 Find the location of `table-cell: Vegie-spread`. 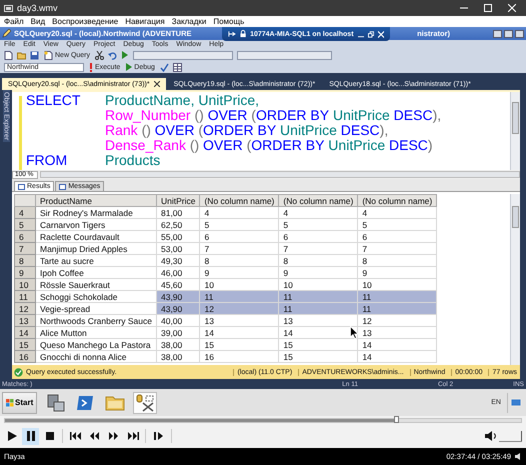

table-cell: Vegie-spread is located at coordinates (96, 308).